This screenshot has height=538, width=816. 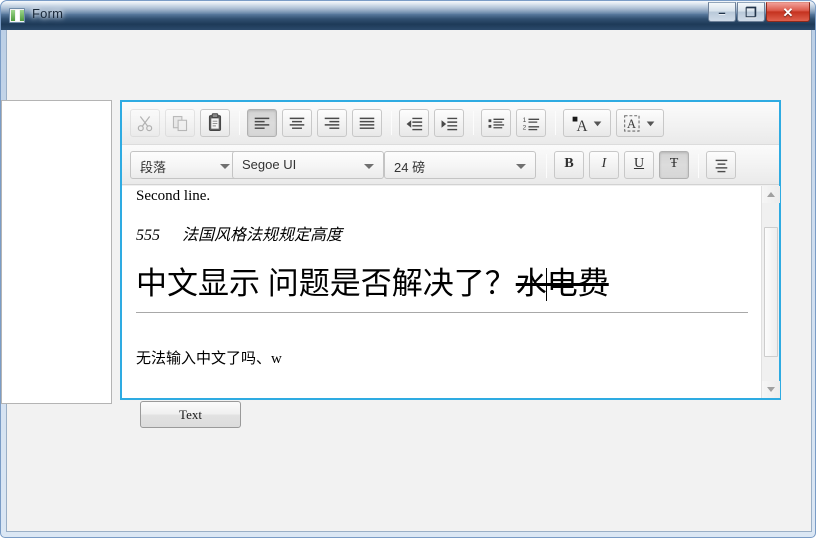 I want to click on document-line-3-struck-b: 电费, so click(x=577, y=283).